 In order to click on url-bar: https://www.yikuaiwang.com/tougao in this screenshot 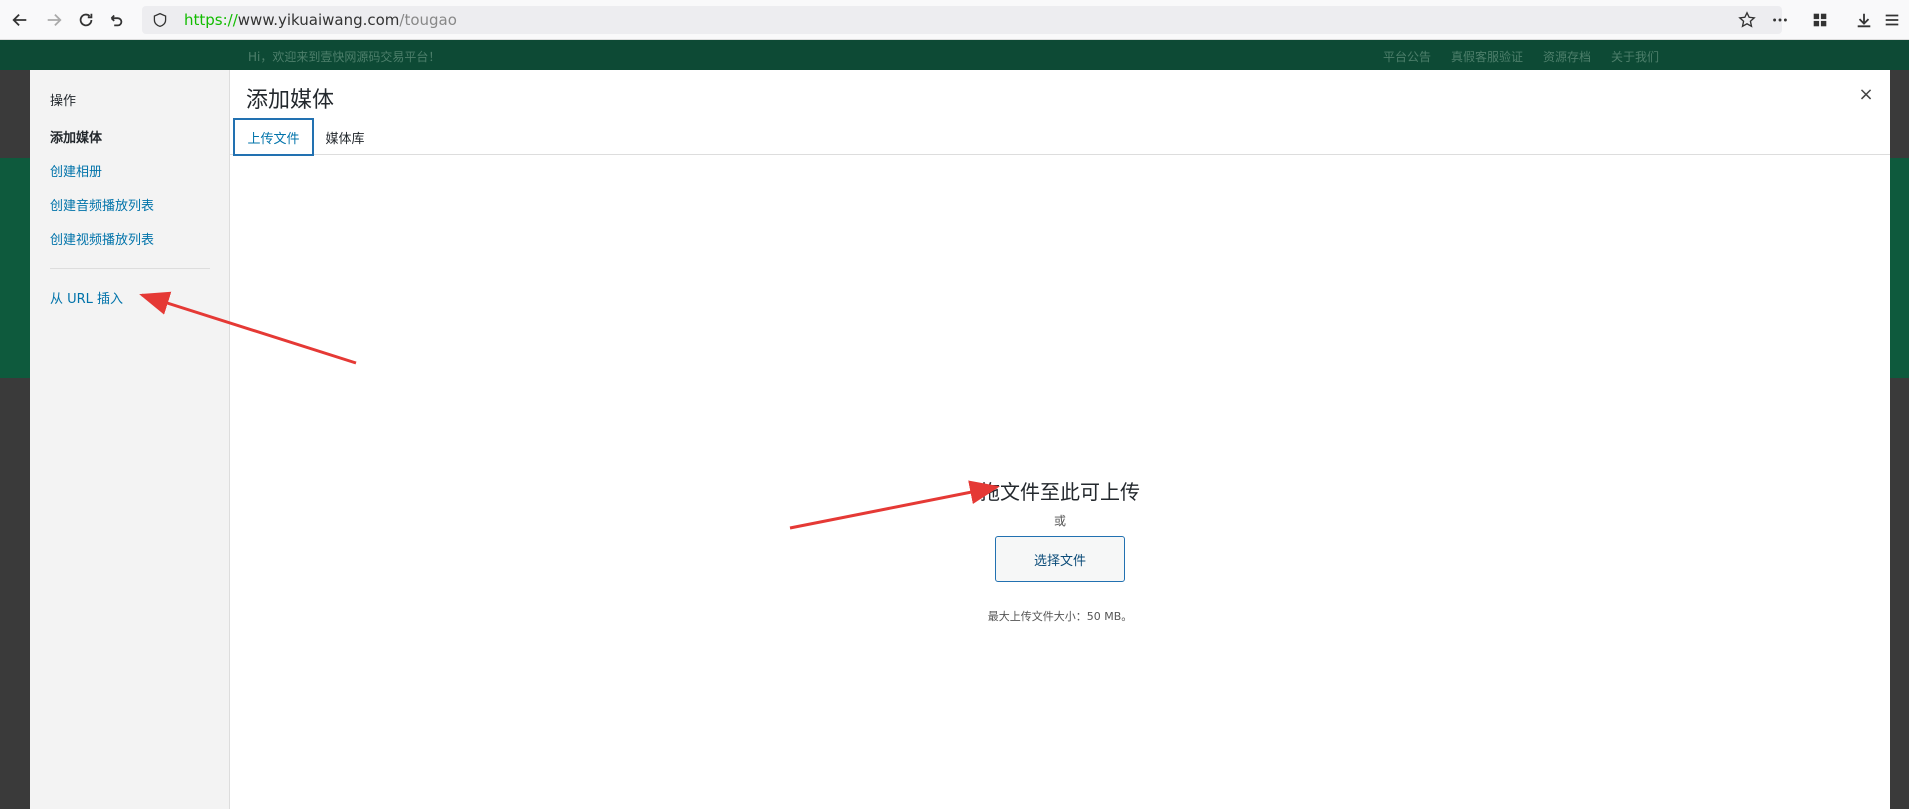, I will do `click(962, 20)`.